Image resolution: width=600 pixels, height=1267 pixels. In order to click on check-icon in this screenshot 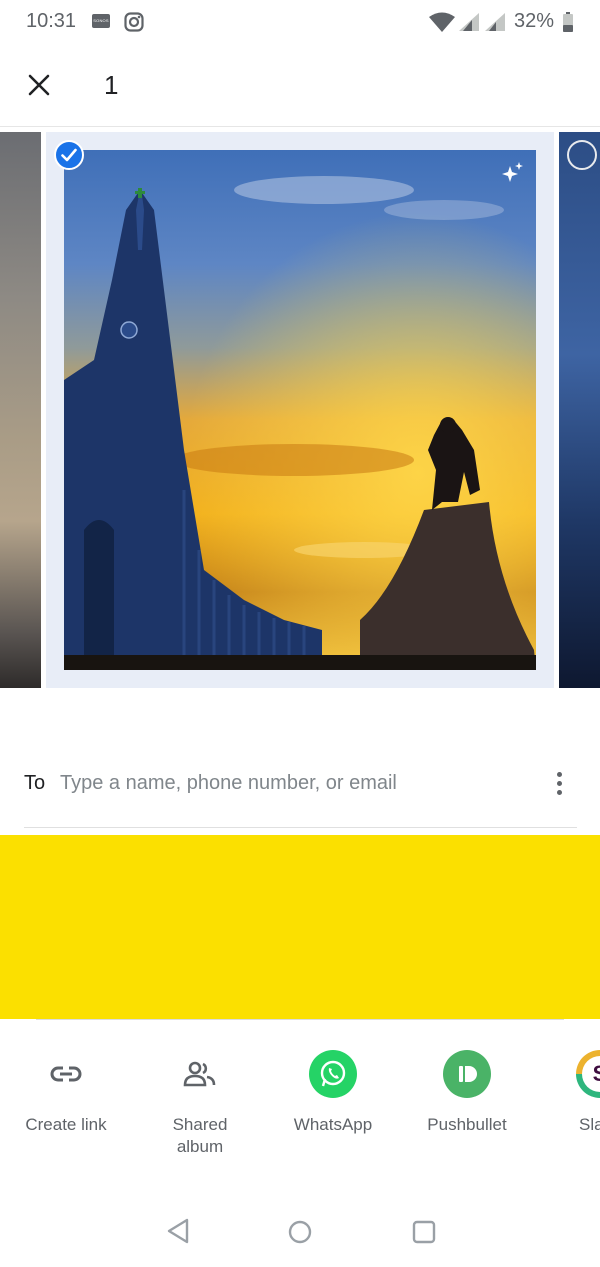, I will do `click(69, 155)`.